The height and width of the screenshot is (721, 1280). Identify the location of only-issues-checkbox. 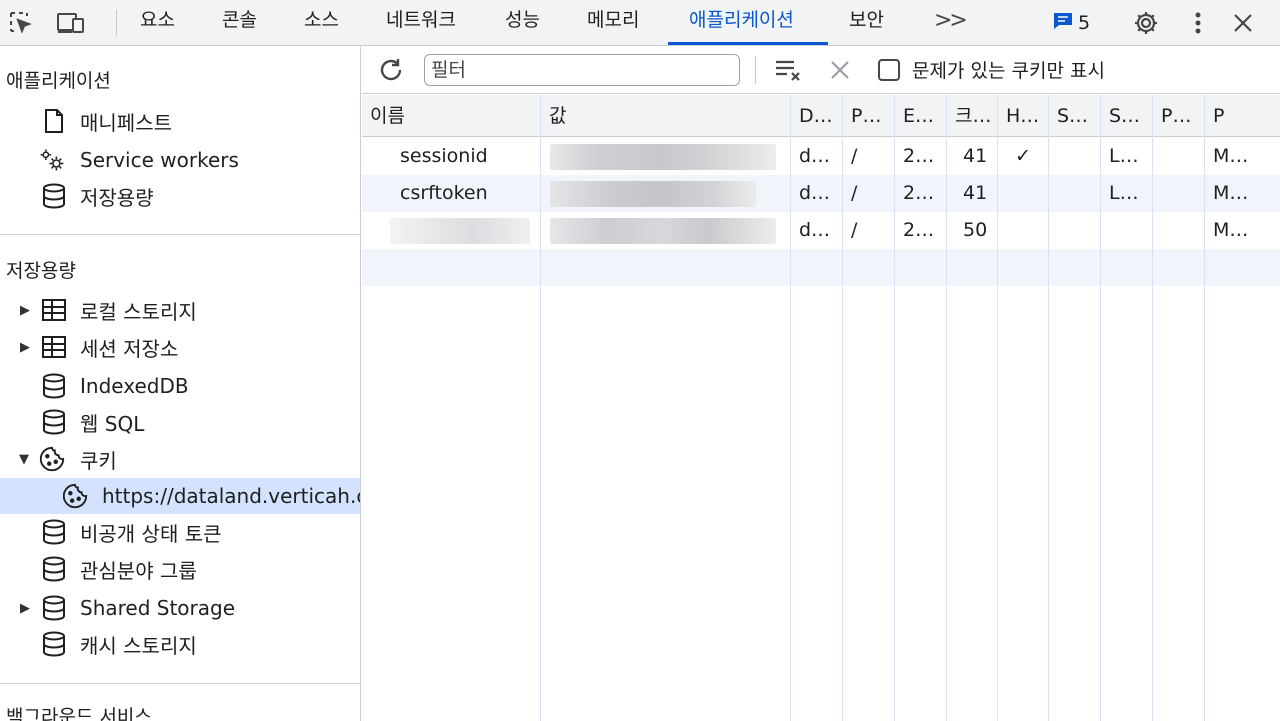
(889, 70).